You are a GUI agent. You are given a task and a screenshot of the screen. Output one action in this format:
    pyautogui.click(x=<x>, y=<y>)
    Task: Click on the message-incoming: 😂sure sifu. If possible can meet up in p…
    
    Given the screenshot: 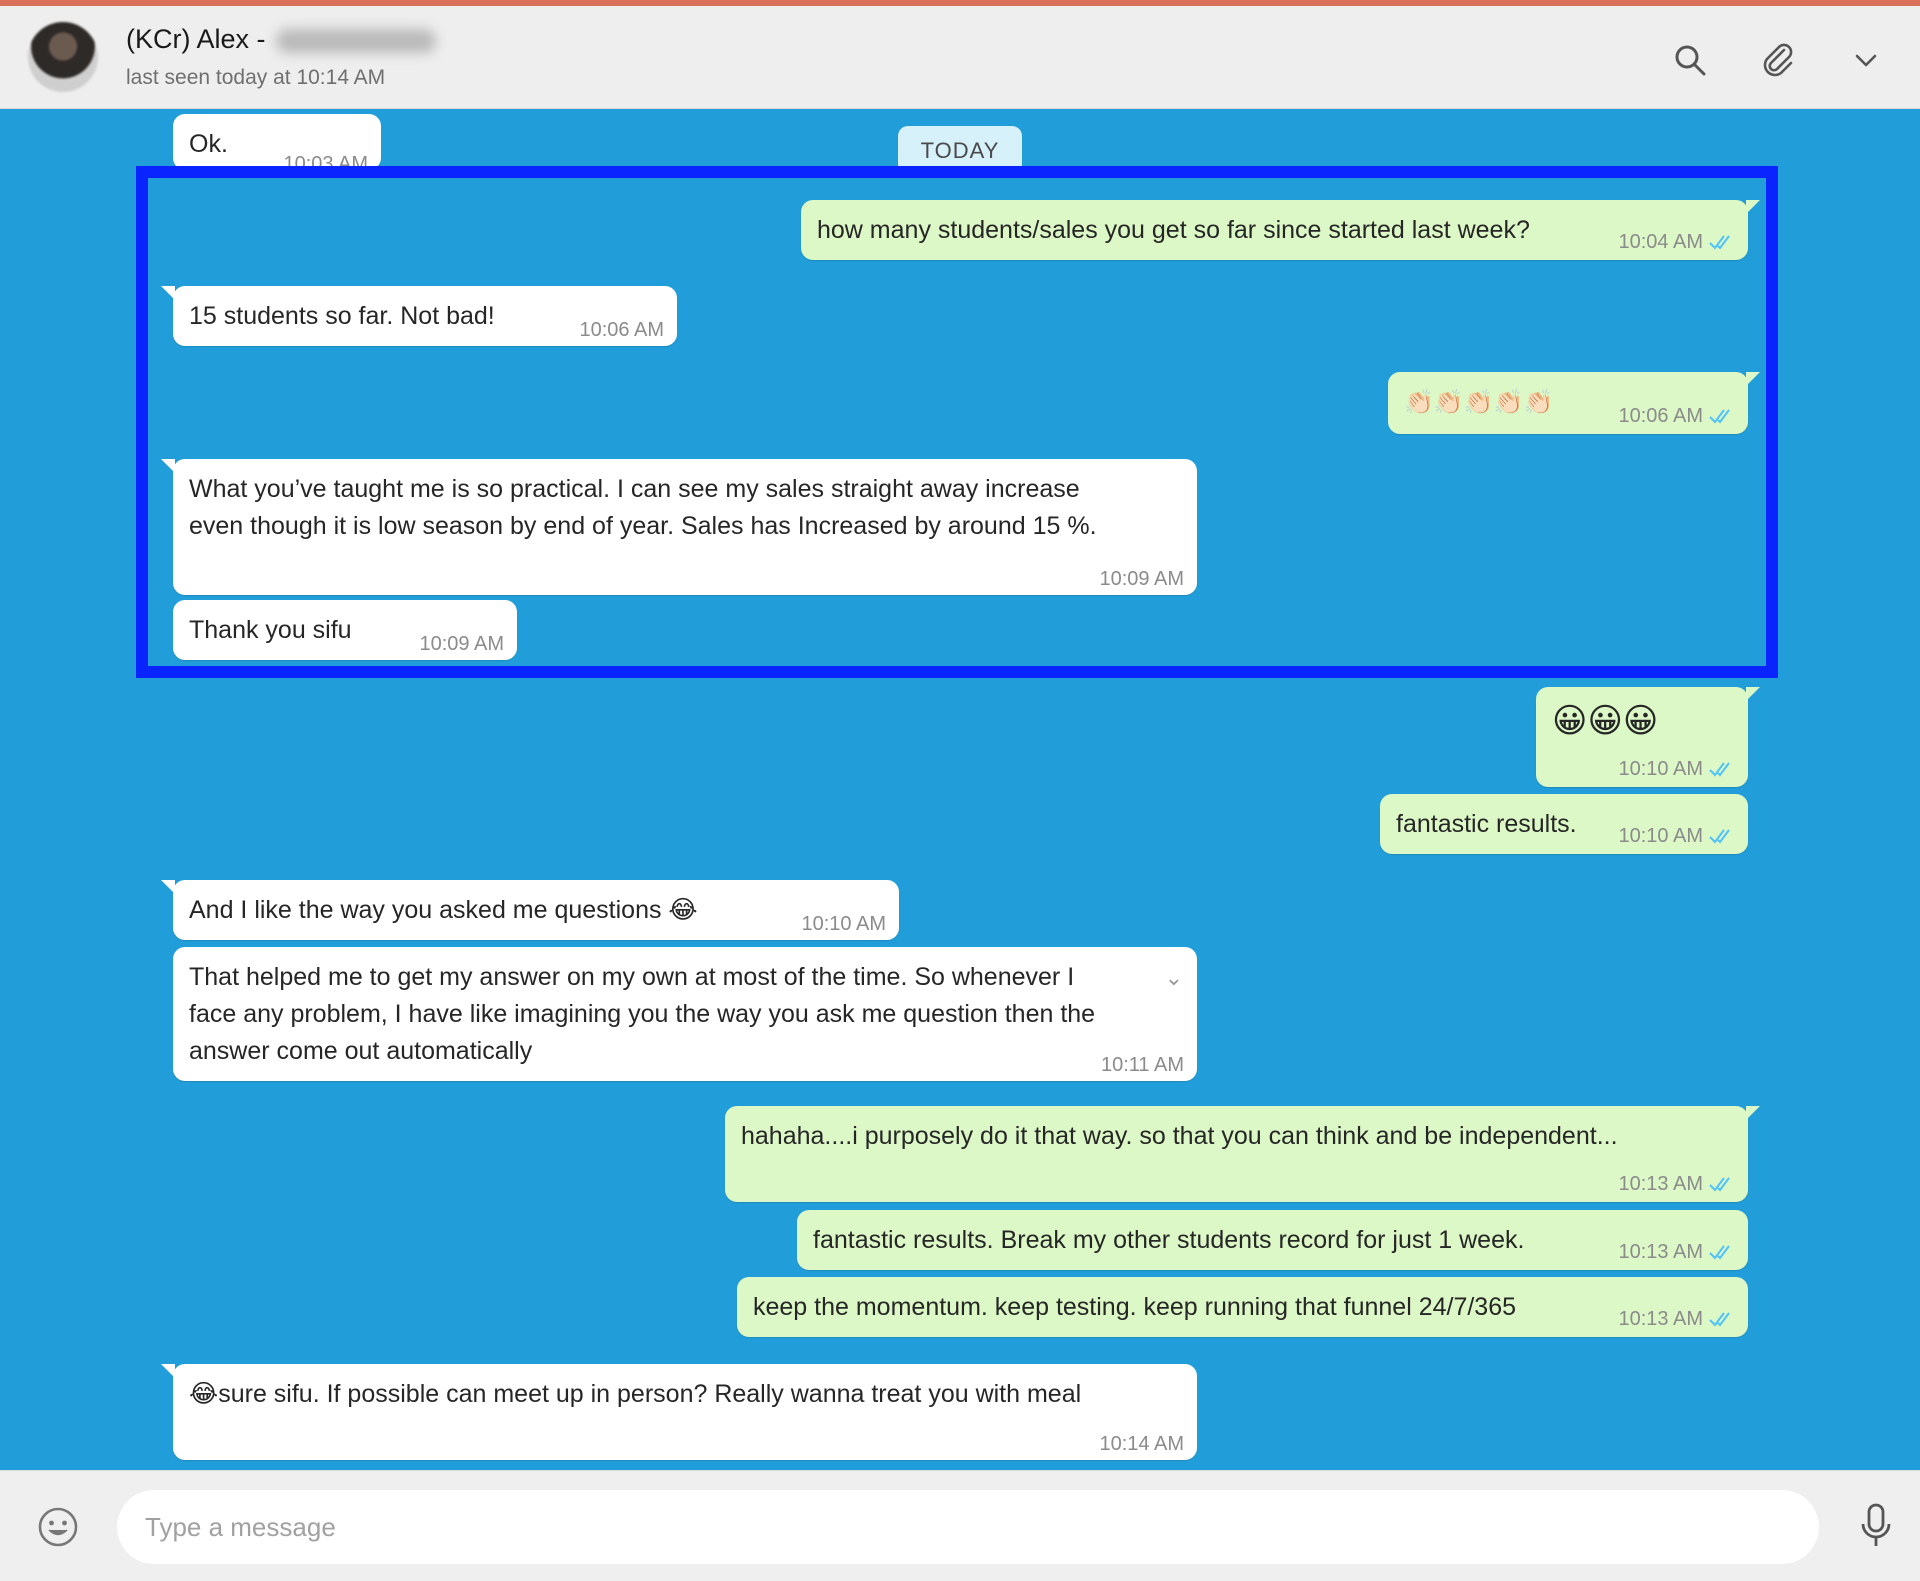 What is the action you would take?
    pyautogui.click(x=679, y=1412)
    